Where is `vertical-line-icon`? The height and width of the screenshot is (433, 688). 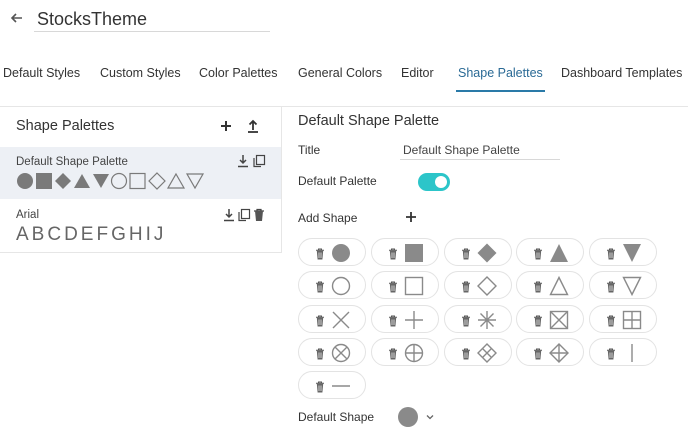 vertical-line-icon is located at coordinates (632, 353).